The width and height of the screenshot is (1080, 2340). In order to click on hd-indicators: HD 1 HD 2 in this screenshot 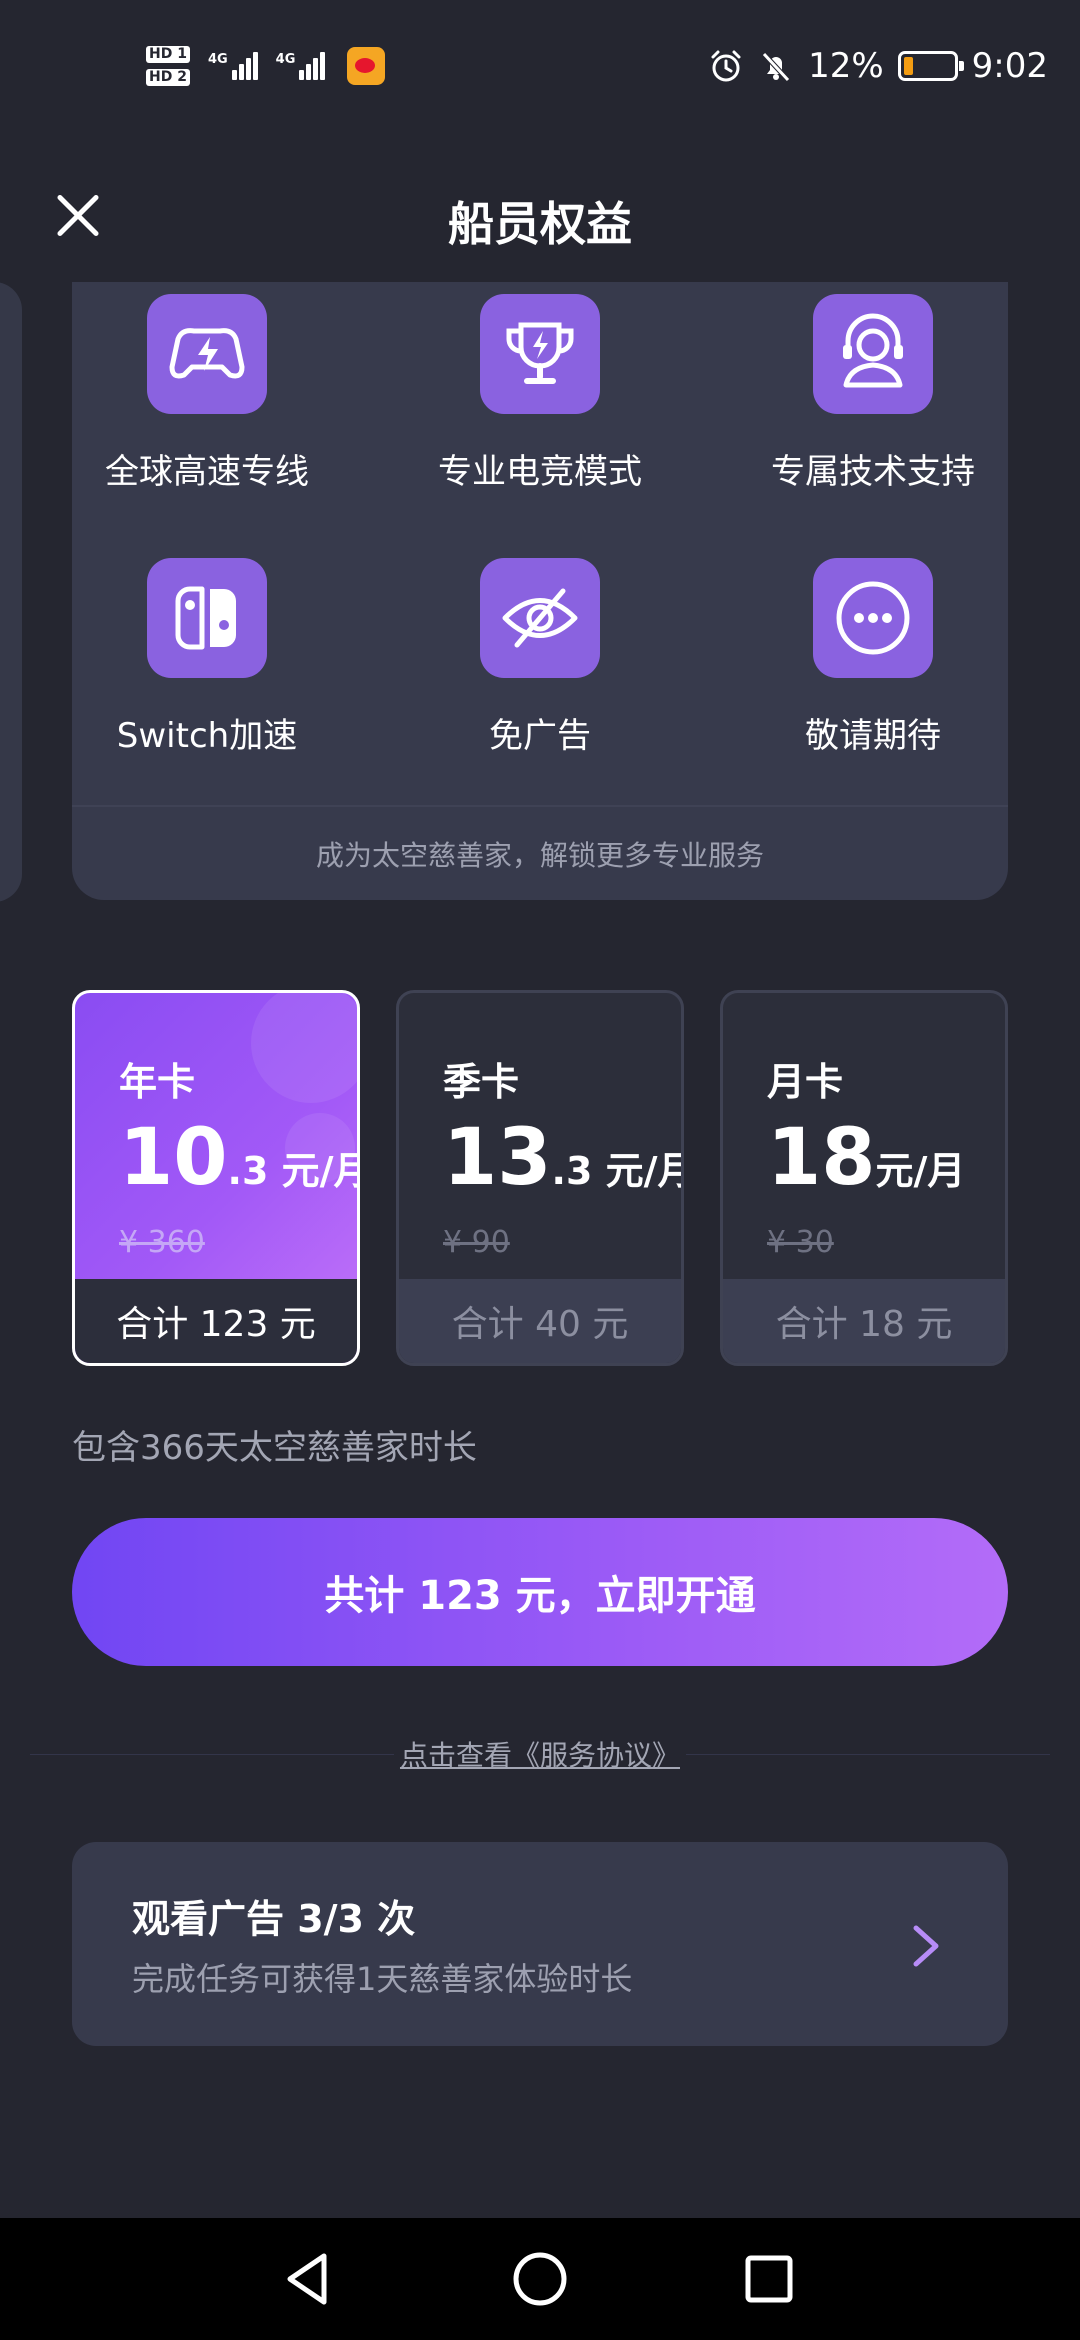, I will do `click(168, 66)`.